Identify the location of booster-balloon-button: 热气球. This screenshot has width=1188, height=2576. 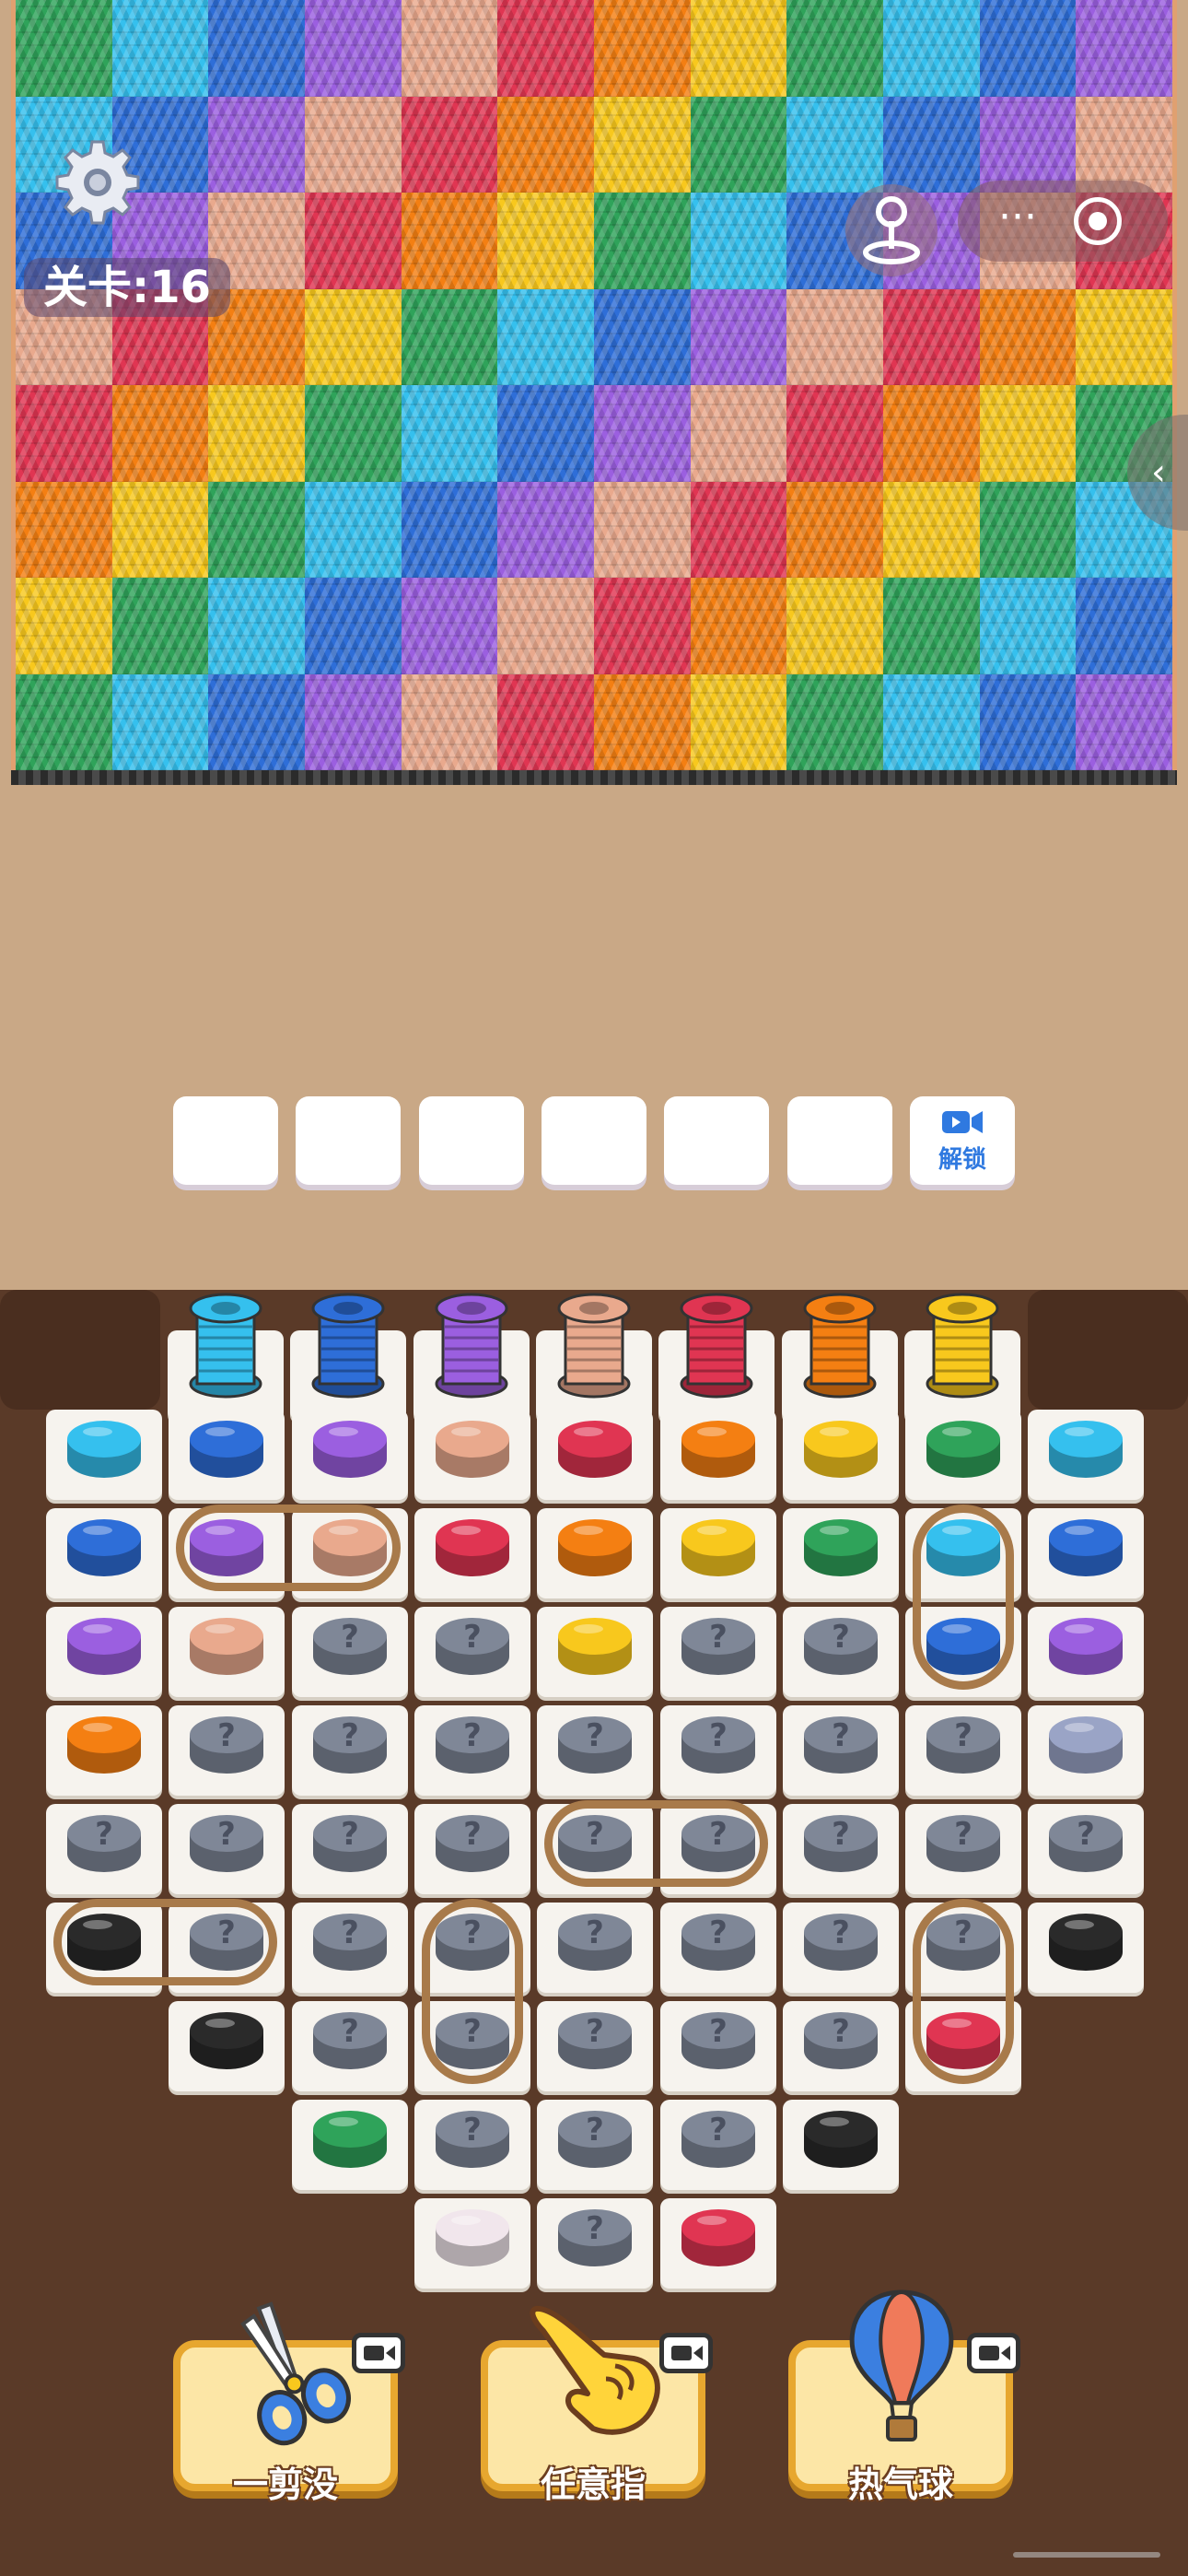
(904, 2397).